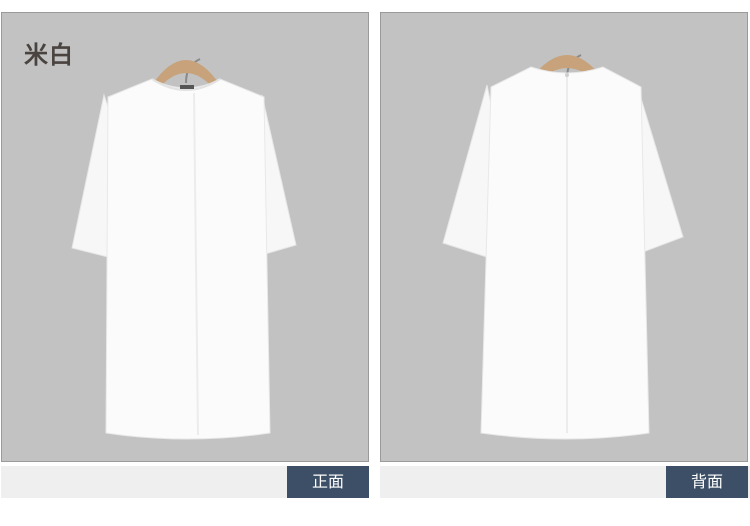 This screenshot has height=526, width=750. Describe the element at coordinates (185, 482) in the screenshot. I see `front-caption-bar: 正面` at that location.